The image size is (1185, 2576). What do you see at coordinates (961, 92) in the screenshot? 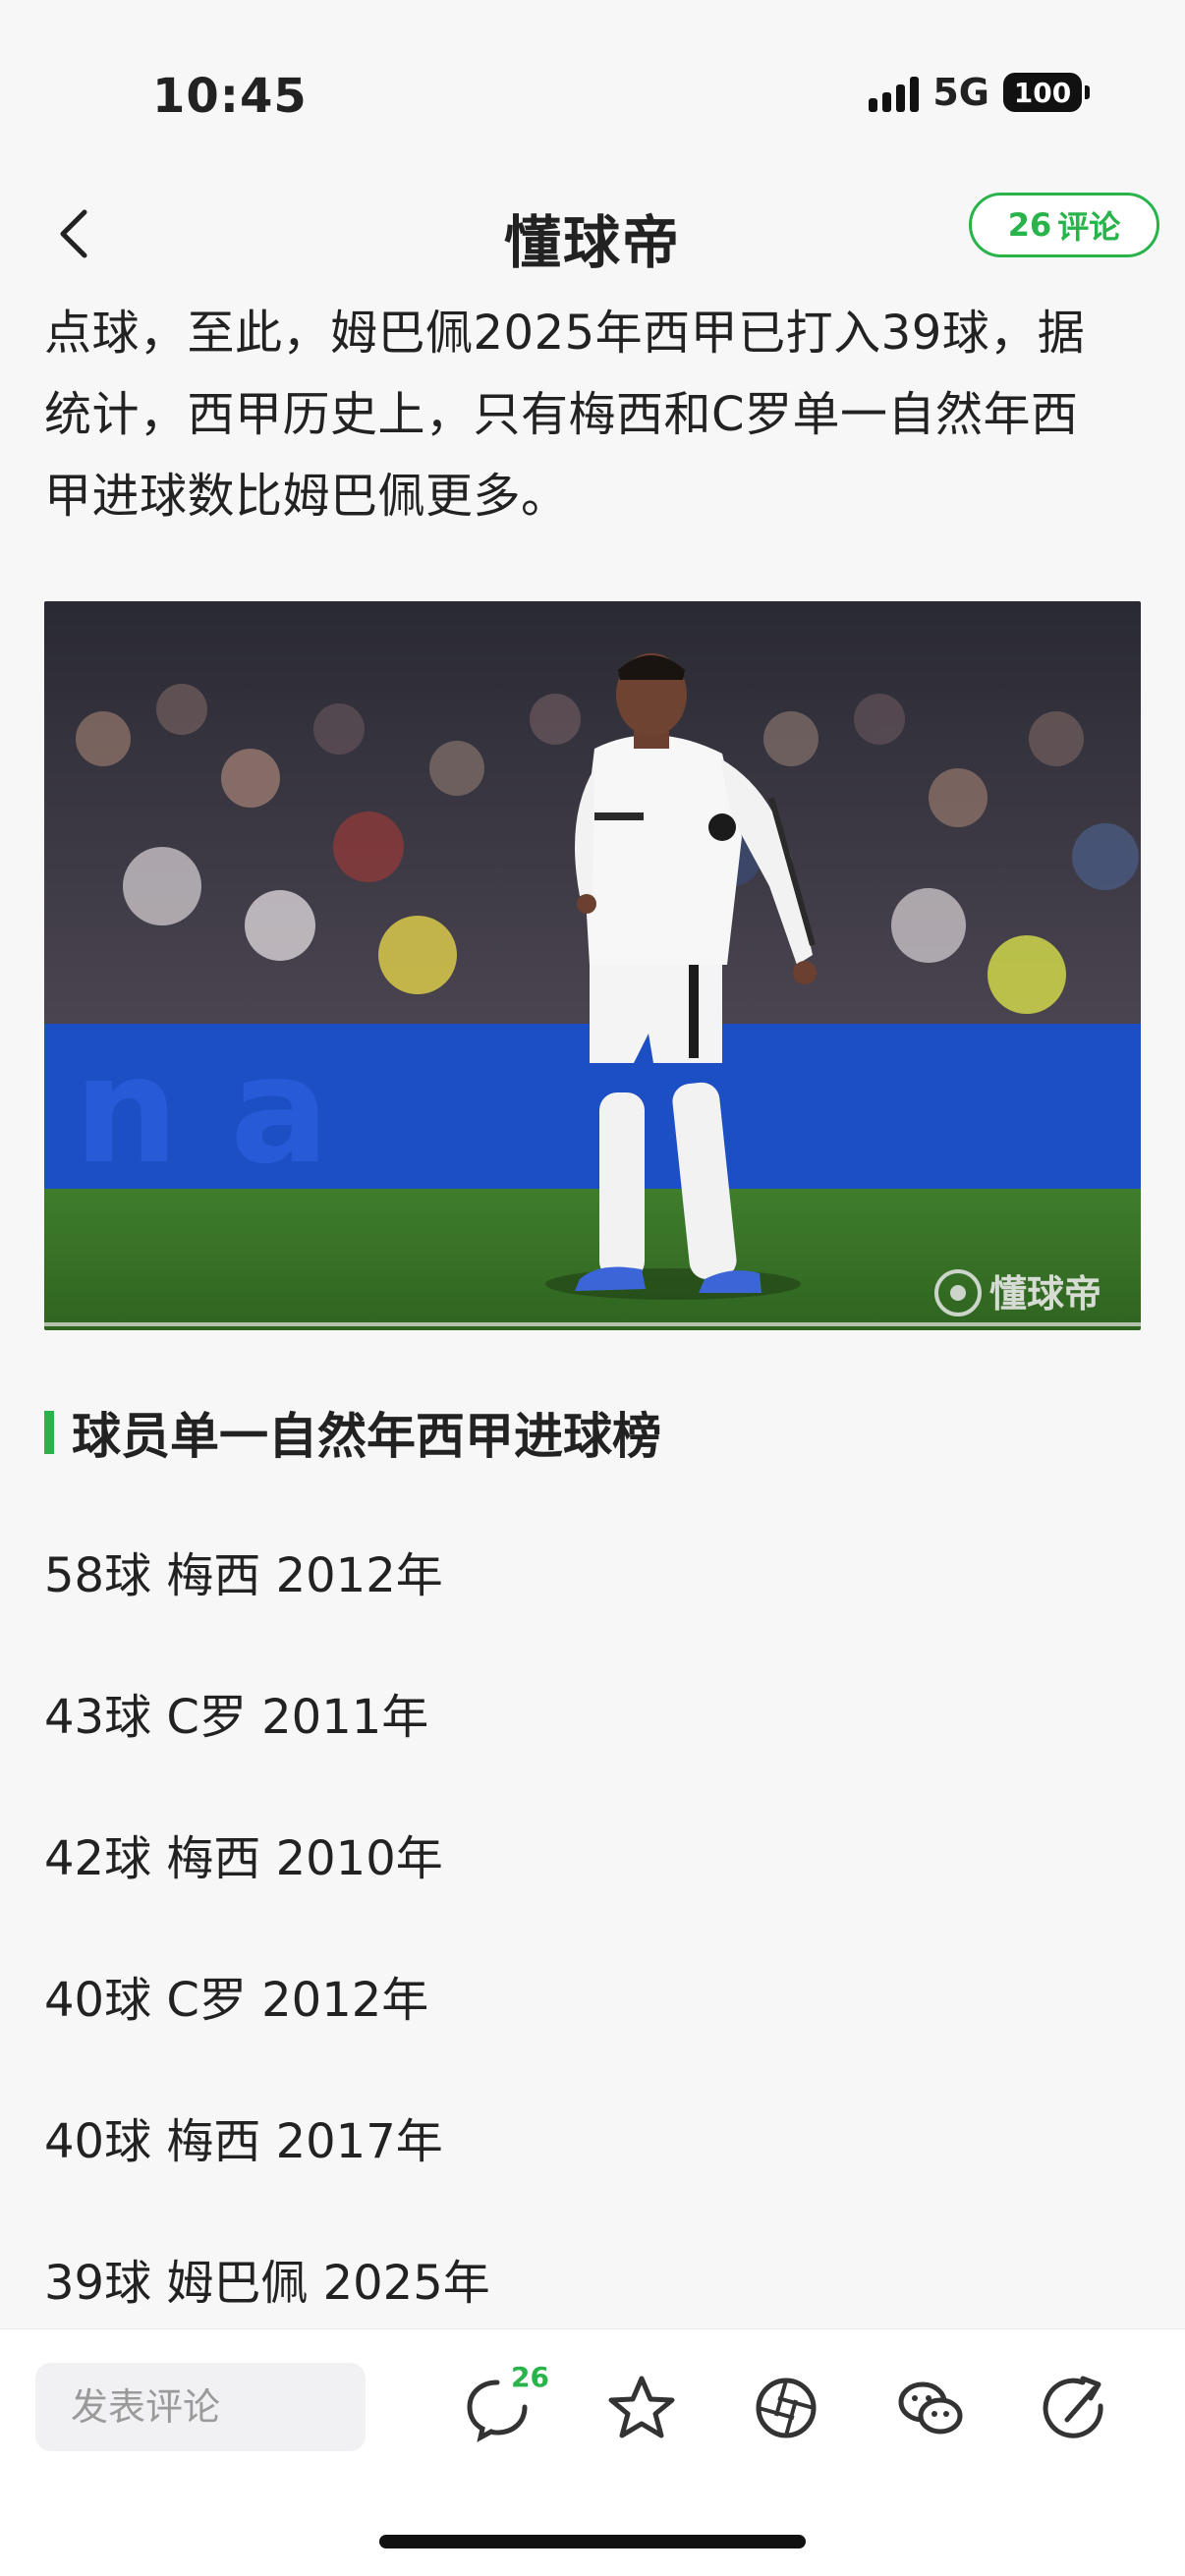
I see `network-type: 5G` at bounding box center [961, 92].